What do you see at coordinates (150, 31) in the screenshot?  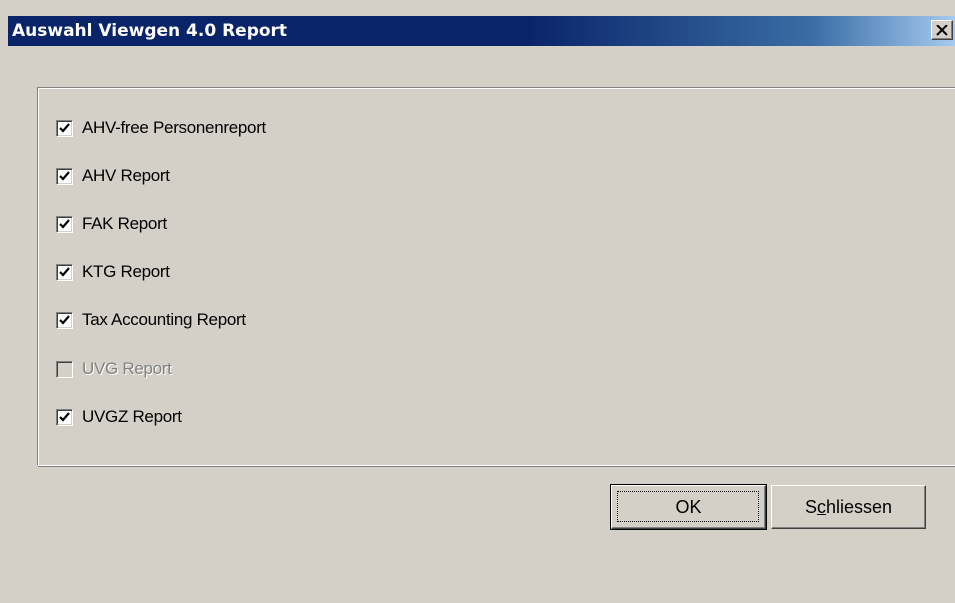 I see `window-title: Auswahl Viewgen 4.0 Report` at bounding box center [150, 31].